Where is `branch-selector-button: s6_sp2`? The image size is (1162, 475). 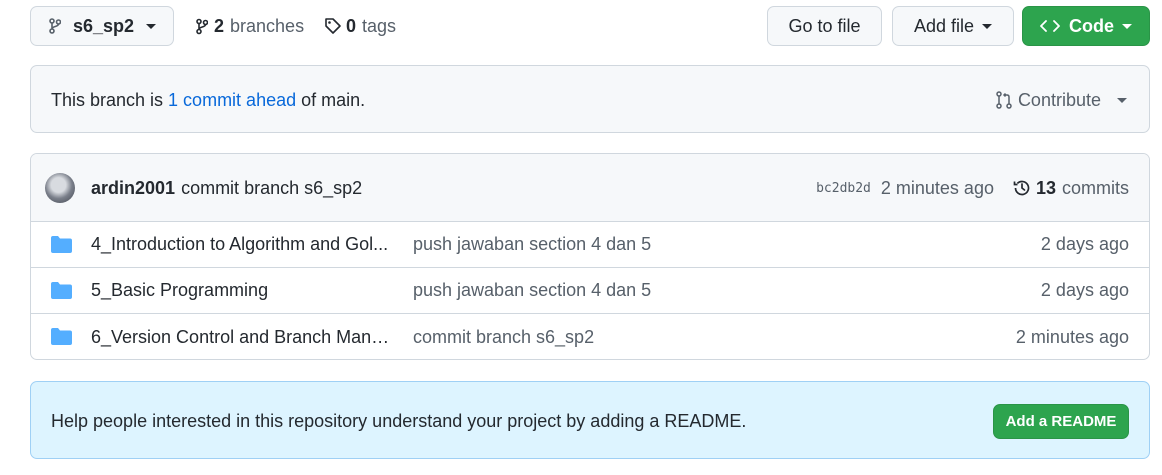
branch-selector-button: s6_sp2 is located at coordinates (102, 26).